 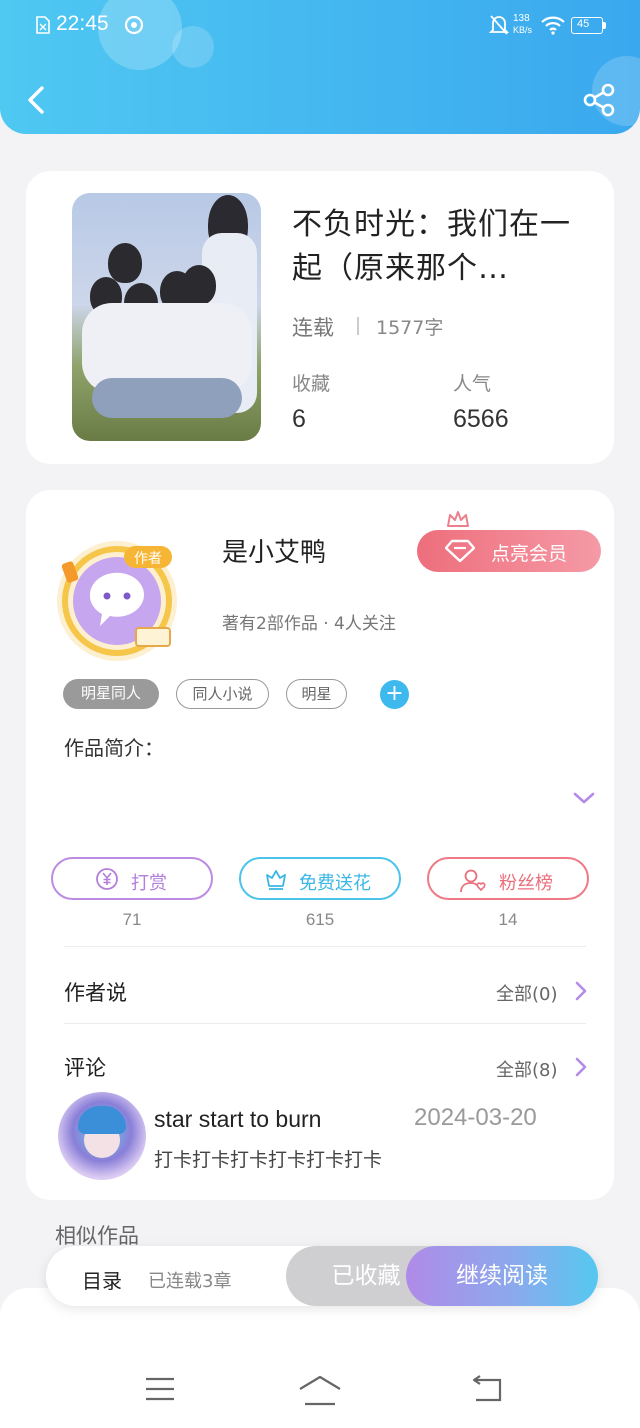 I want to click on commenter-name: star start to burn, so click(x=237, y=1119).